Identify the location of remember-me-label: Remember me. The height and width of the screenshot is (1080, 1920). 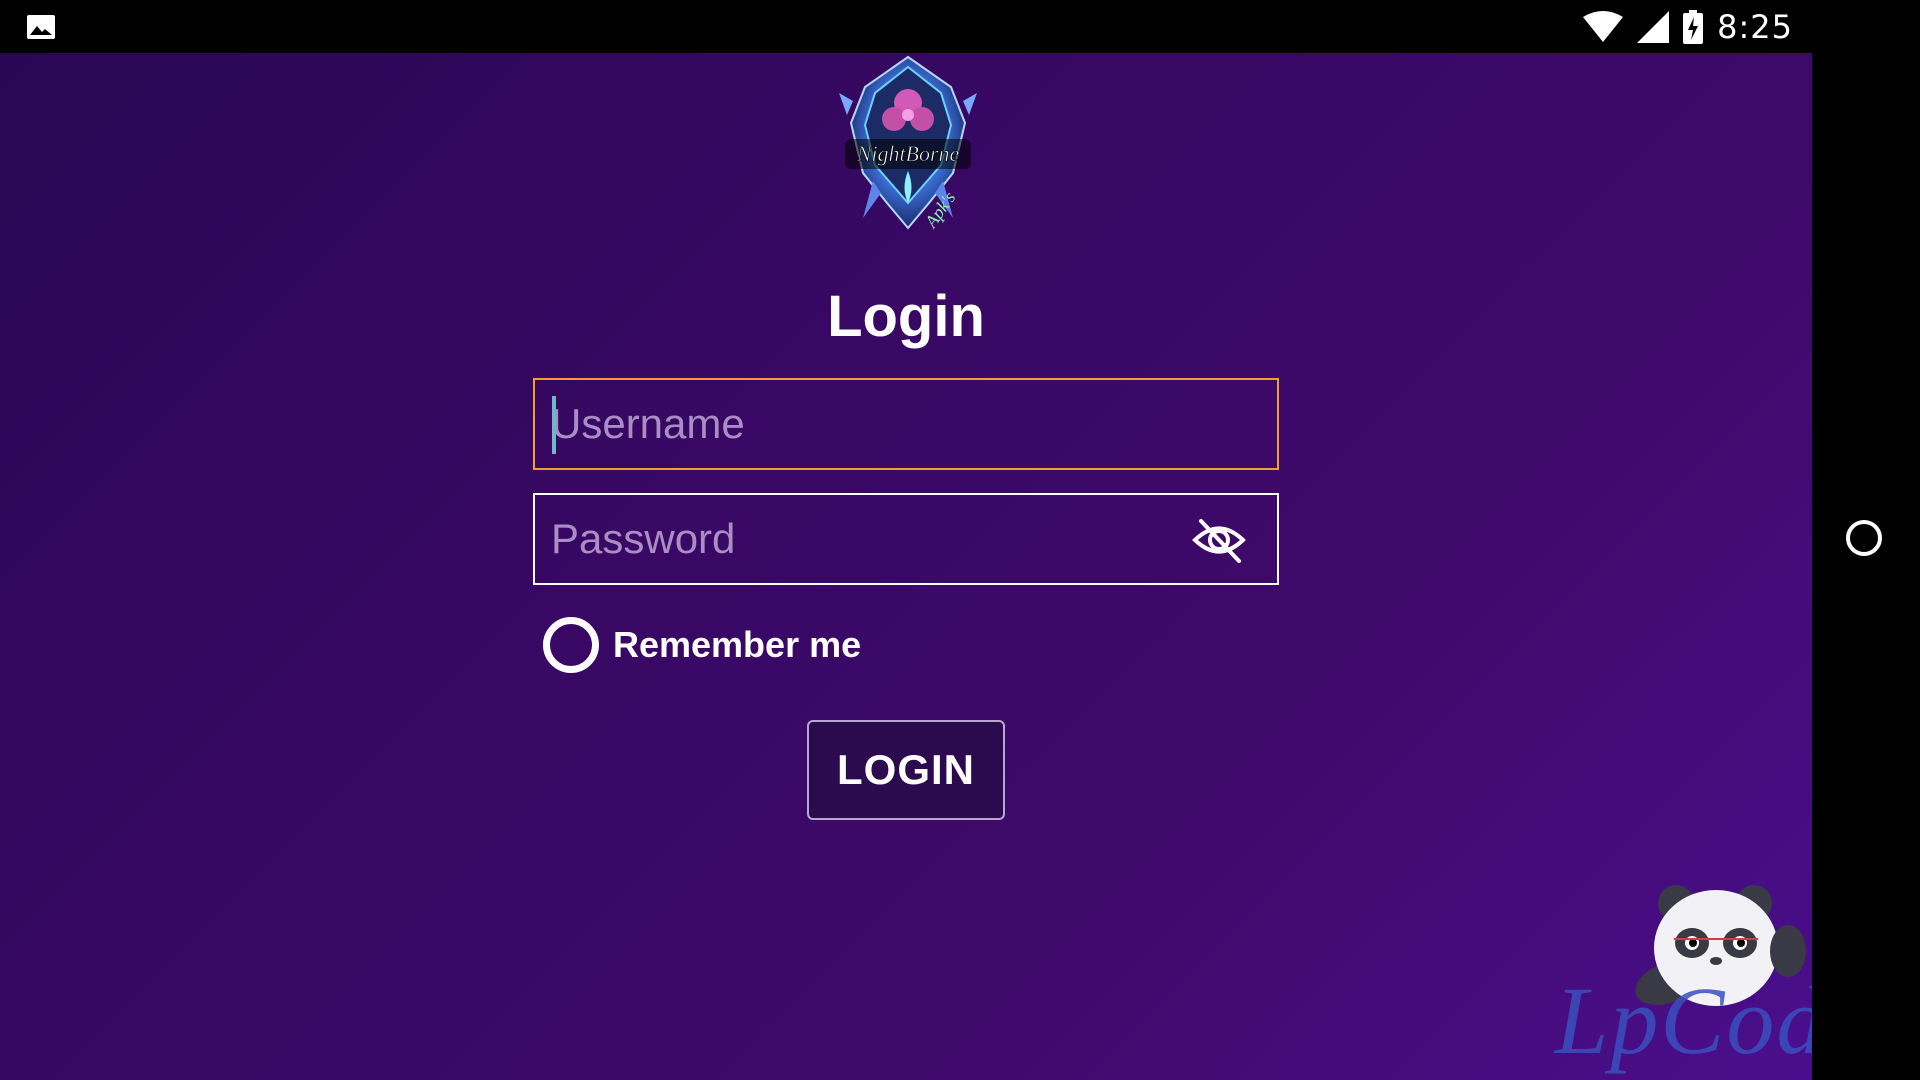
(737, 644).